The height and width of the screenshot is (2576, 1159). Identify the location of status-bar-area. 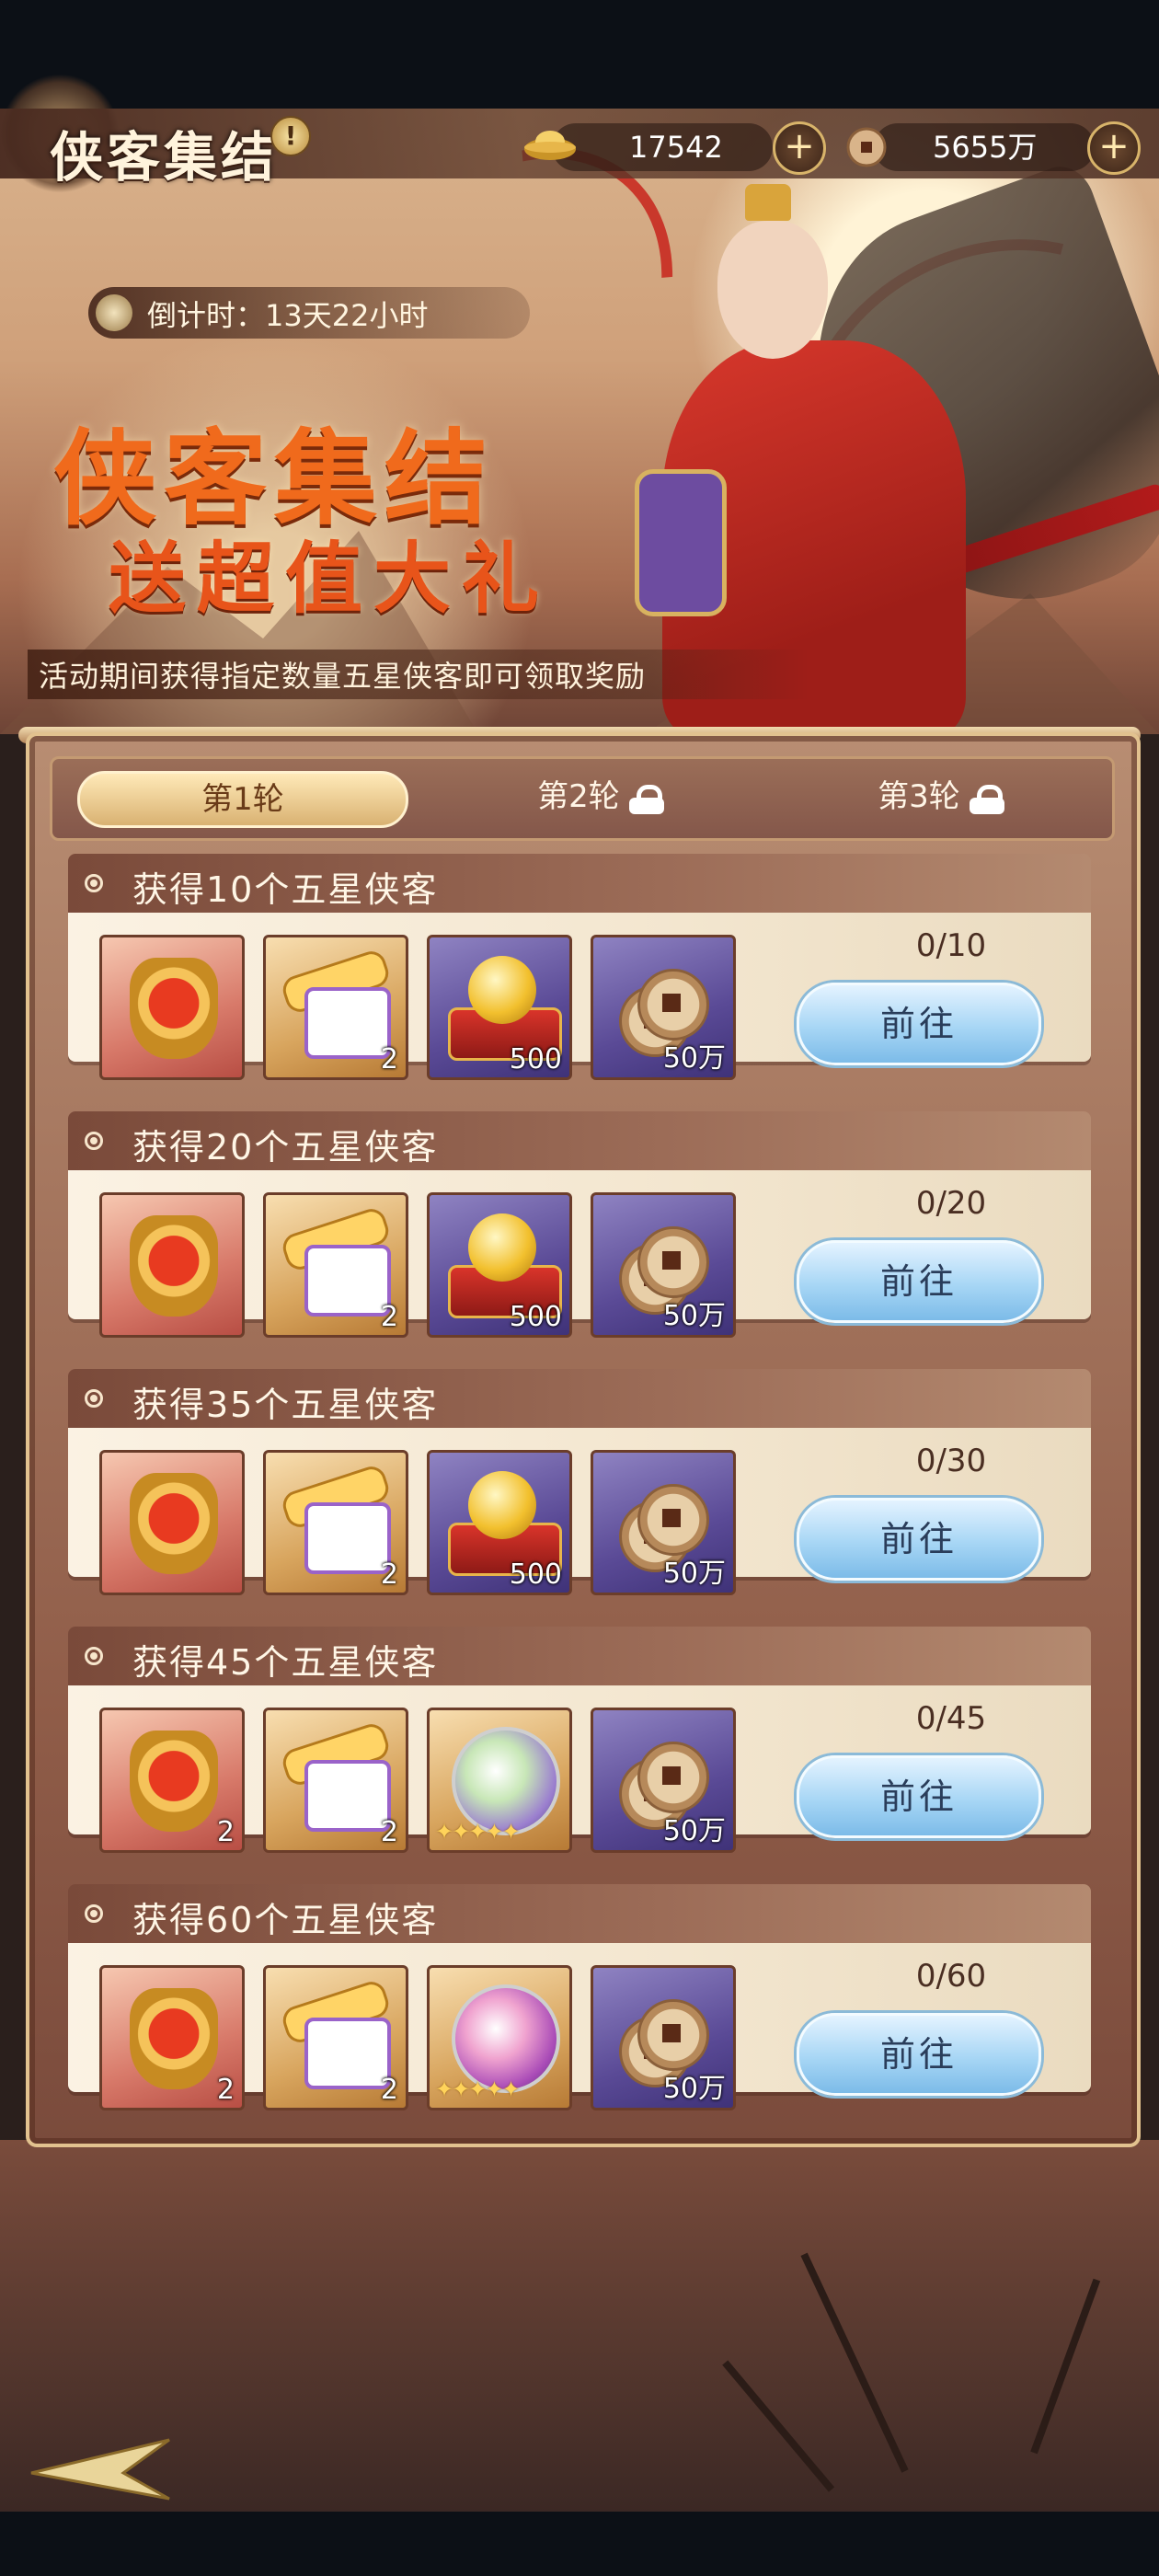
(579, 54).